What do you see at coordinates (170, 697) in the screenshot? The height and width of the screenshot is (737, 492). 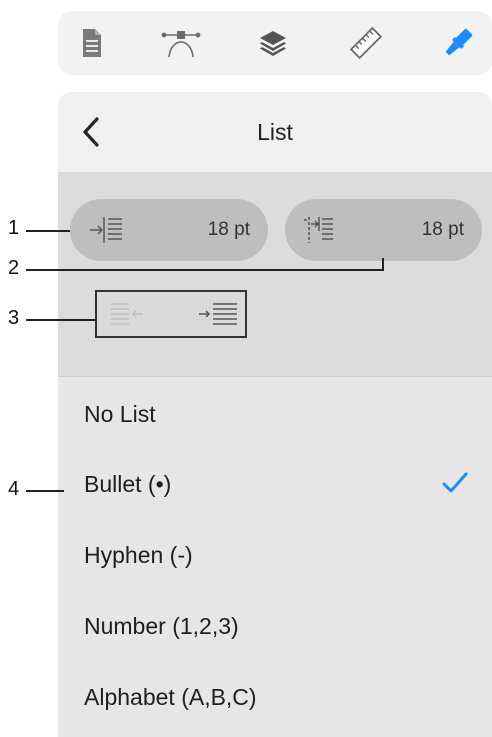 I see `list-item-label: Alphabet (A,B,C)` at bounding box center [170, 697].